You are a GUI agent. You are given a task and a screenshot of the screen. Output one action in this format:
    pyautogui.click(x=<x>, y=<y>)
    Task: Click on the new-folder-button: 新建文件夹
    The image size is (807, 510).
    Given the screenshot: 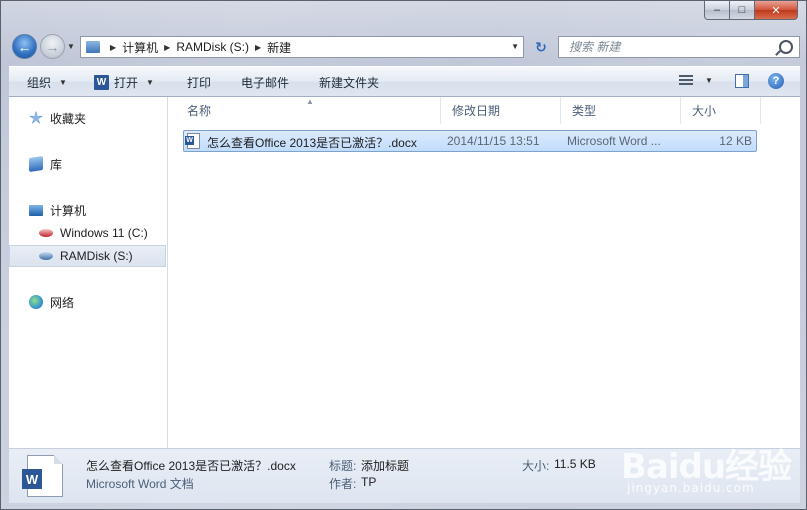 What is the action you would take?
    pyautogui.click(x=349, y=82)
    